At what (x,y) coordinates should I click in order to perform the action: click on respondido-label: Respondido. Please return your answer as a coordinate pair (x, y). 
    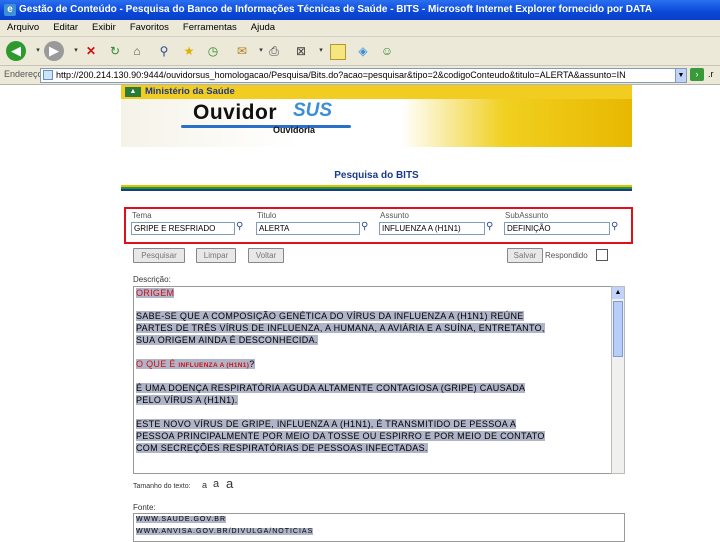
    Looking at the image, I should click on (566, 255).